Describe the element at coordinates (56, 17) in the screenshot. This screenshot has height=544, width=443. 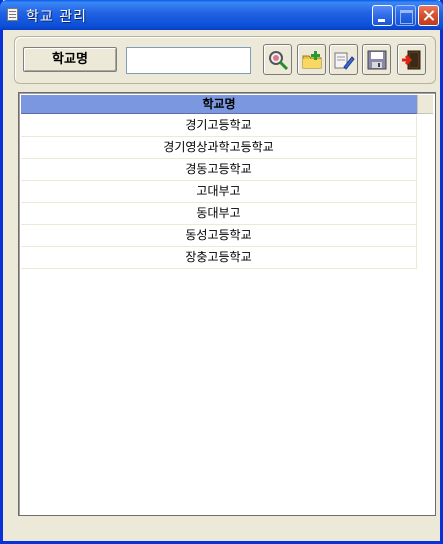
I see `window-title: 학교 관리` at that location.